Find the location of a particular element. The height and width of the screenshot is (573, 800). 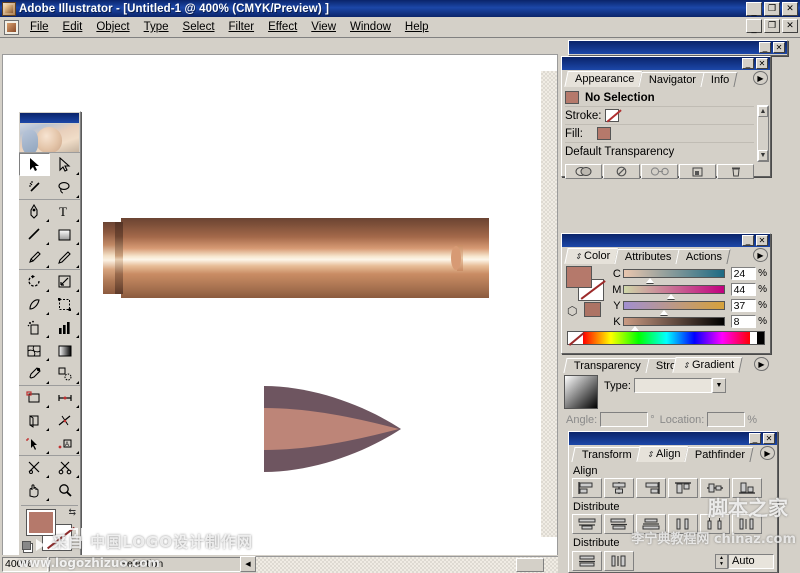

appearance-fill-row: Fill: is located at coordinates (659, 134).